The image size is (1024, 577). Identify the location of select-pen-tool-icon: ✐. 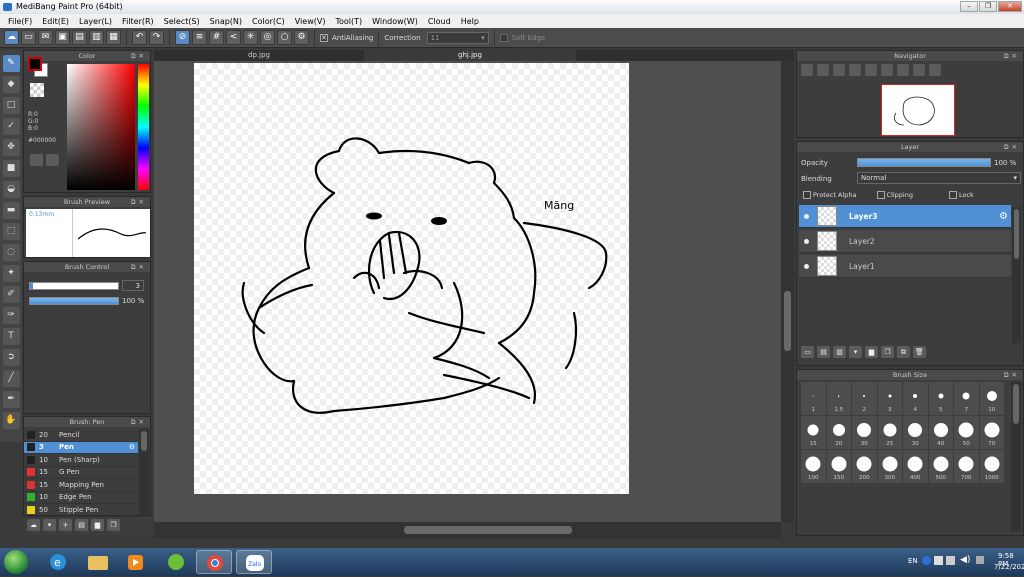
(11, 294).